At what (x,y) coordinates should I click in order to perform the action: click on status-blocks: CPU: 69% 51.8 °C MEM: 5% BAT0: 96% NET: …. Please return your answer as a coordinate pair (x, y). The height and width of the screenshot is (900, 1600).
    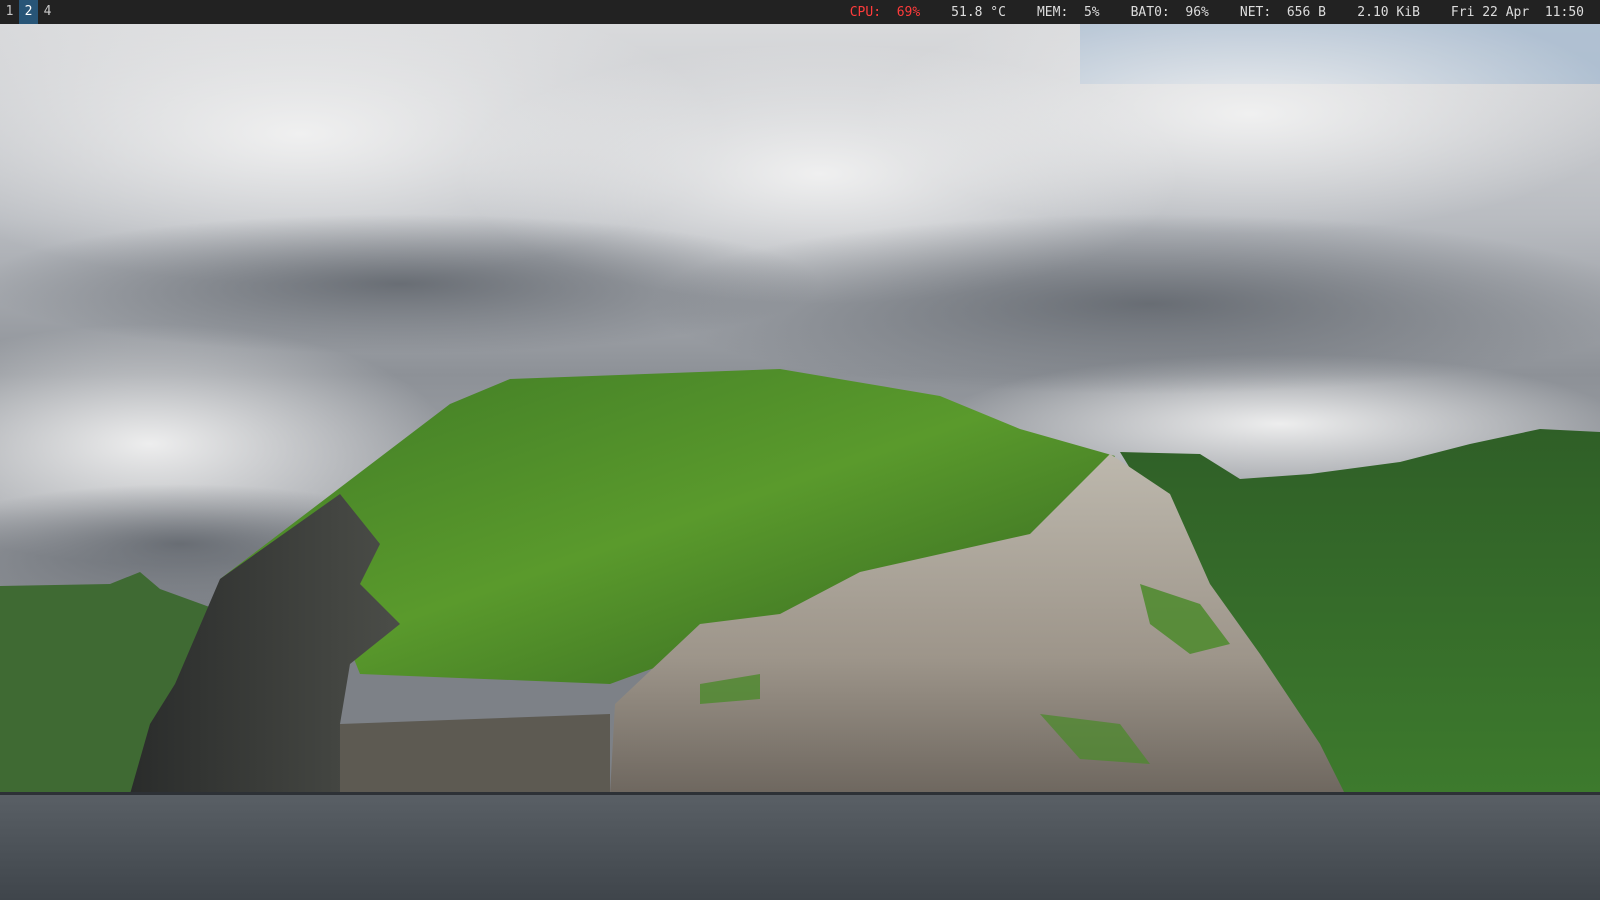
    Looking at the image, I should click on (1225, 12).